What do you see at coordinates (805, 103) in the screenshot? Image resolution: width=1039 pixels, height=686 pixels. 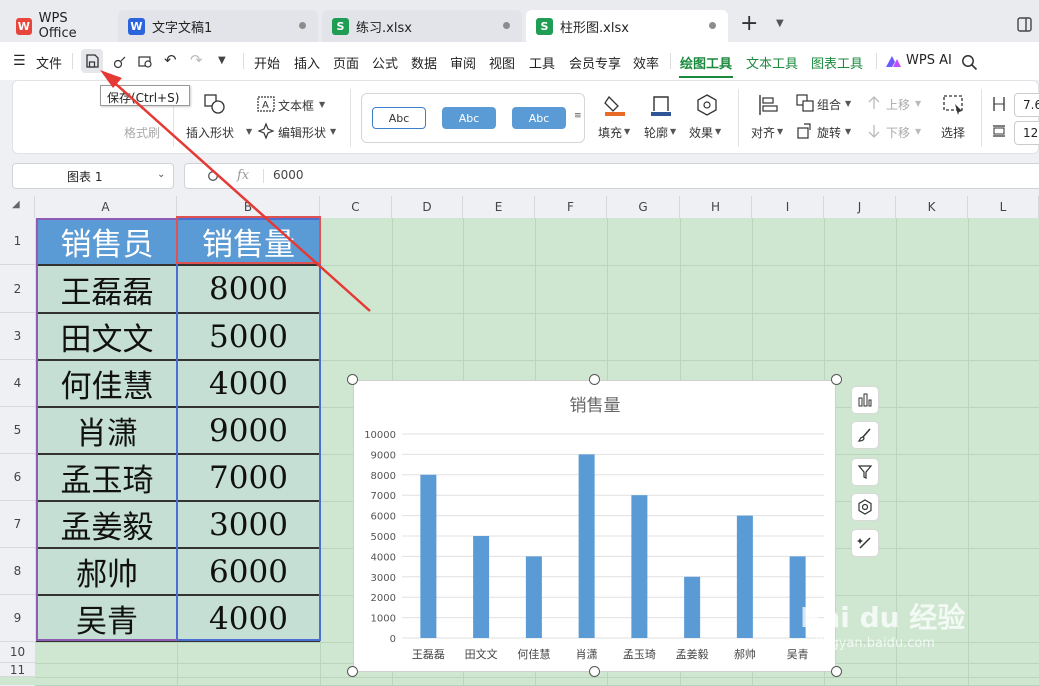 I see `group-icon` at bounding box center [805, 103].